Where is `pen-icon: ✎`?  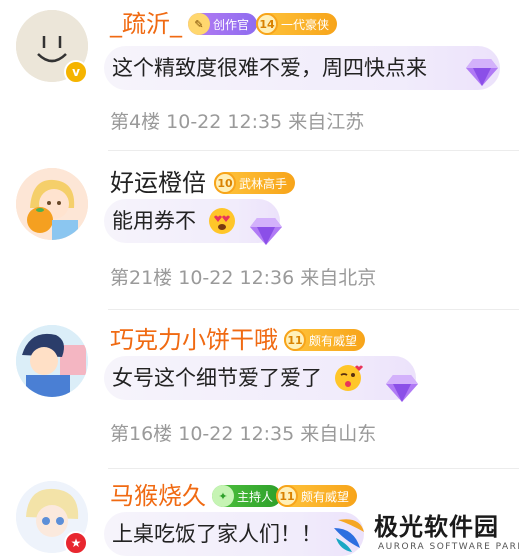 pen-icon: ✎ is located at coordinates (199, 24).